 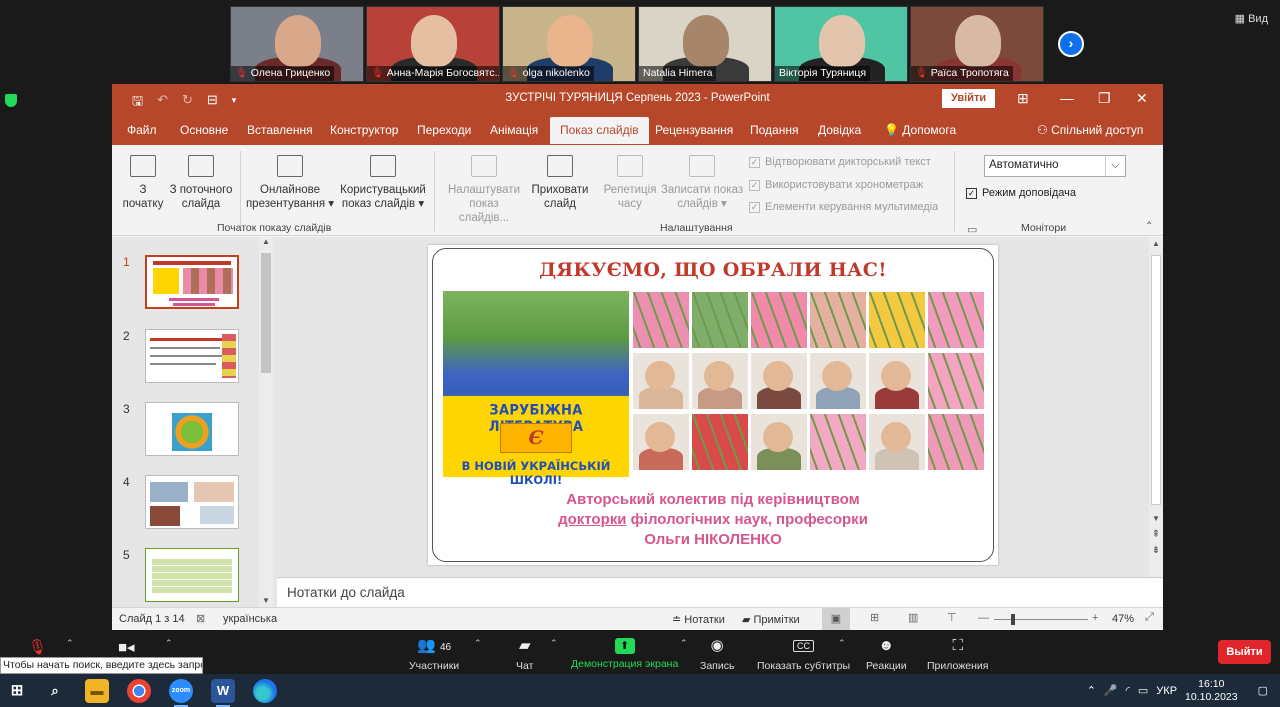 I want to click on file-explorer-icon: ▬, so click(x=97, y=691).